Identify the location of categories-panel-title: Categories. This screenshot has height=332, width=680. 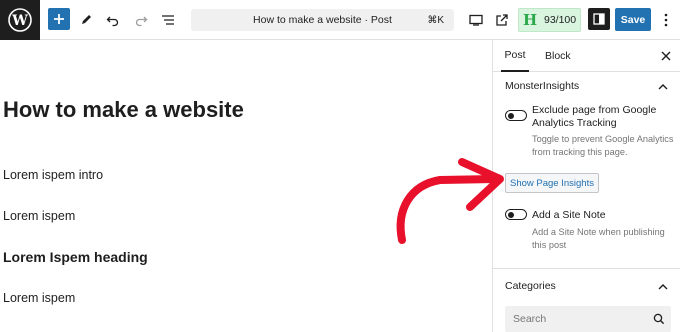
(530, 286).